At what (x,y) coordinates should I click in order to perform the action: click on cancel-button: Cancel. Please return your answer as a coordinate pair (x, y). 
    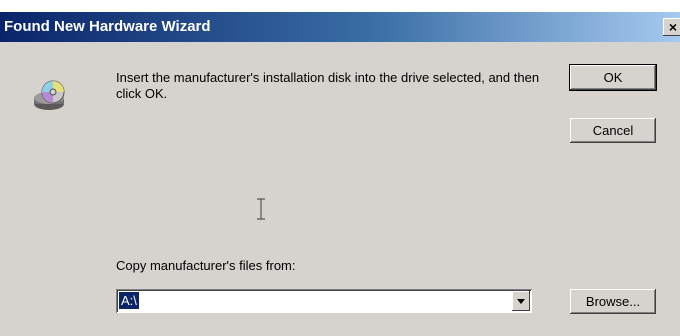
    Looking at the image, I should click on (613, 130).